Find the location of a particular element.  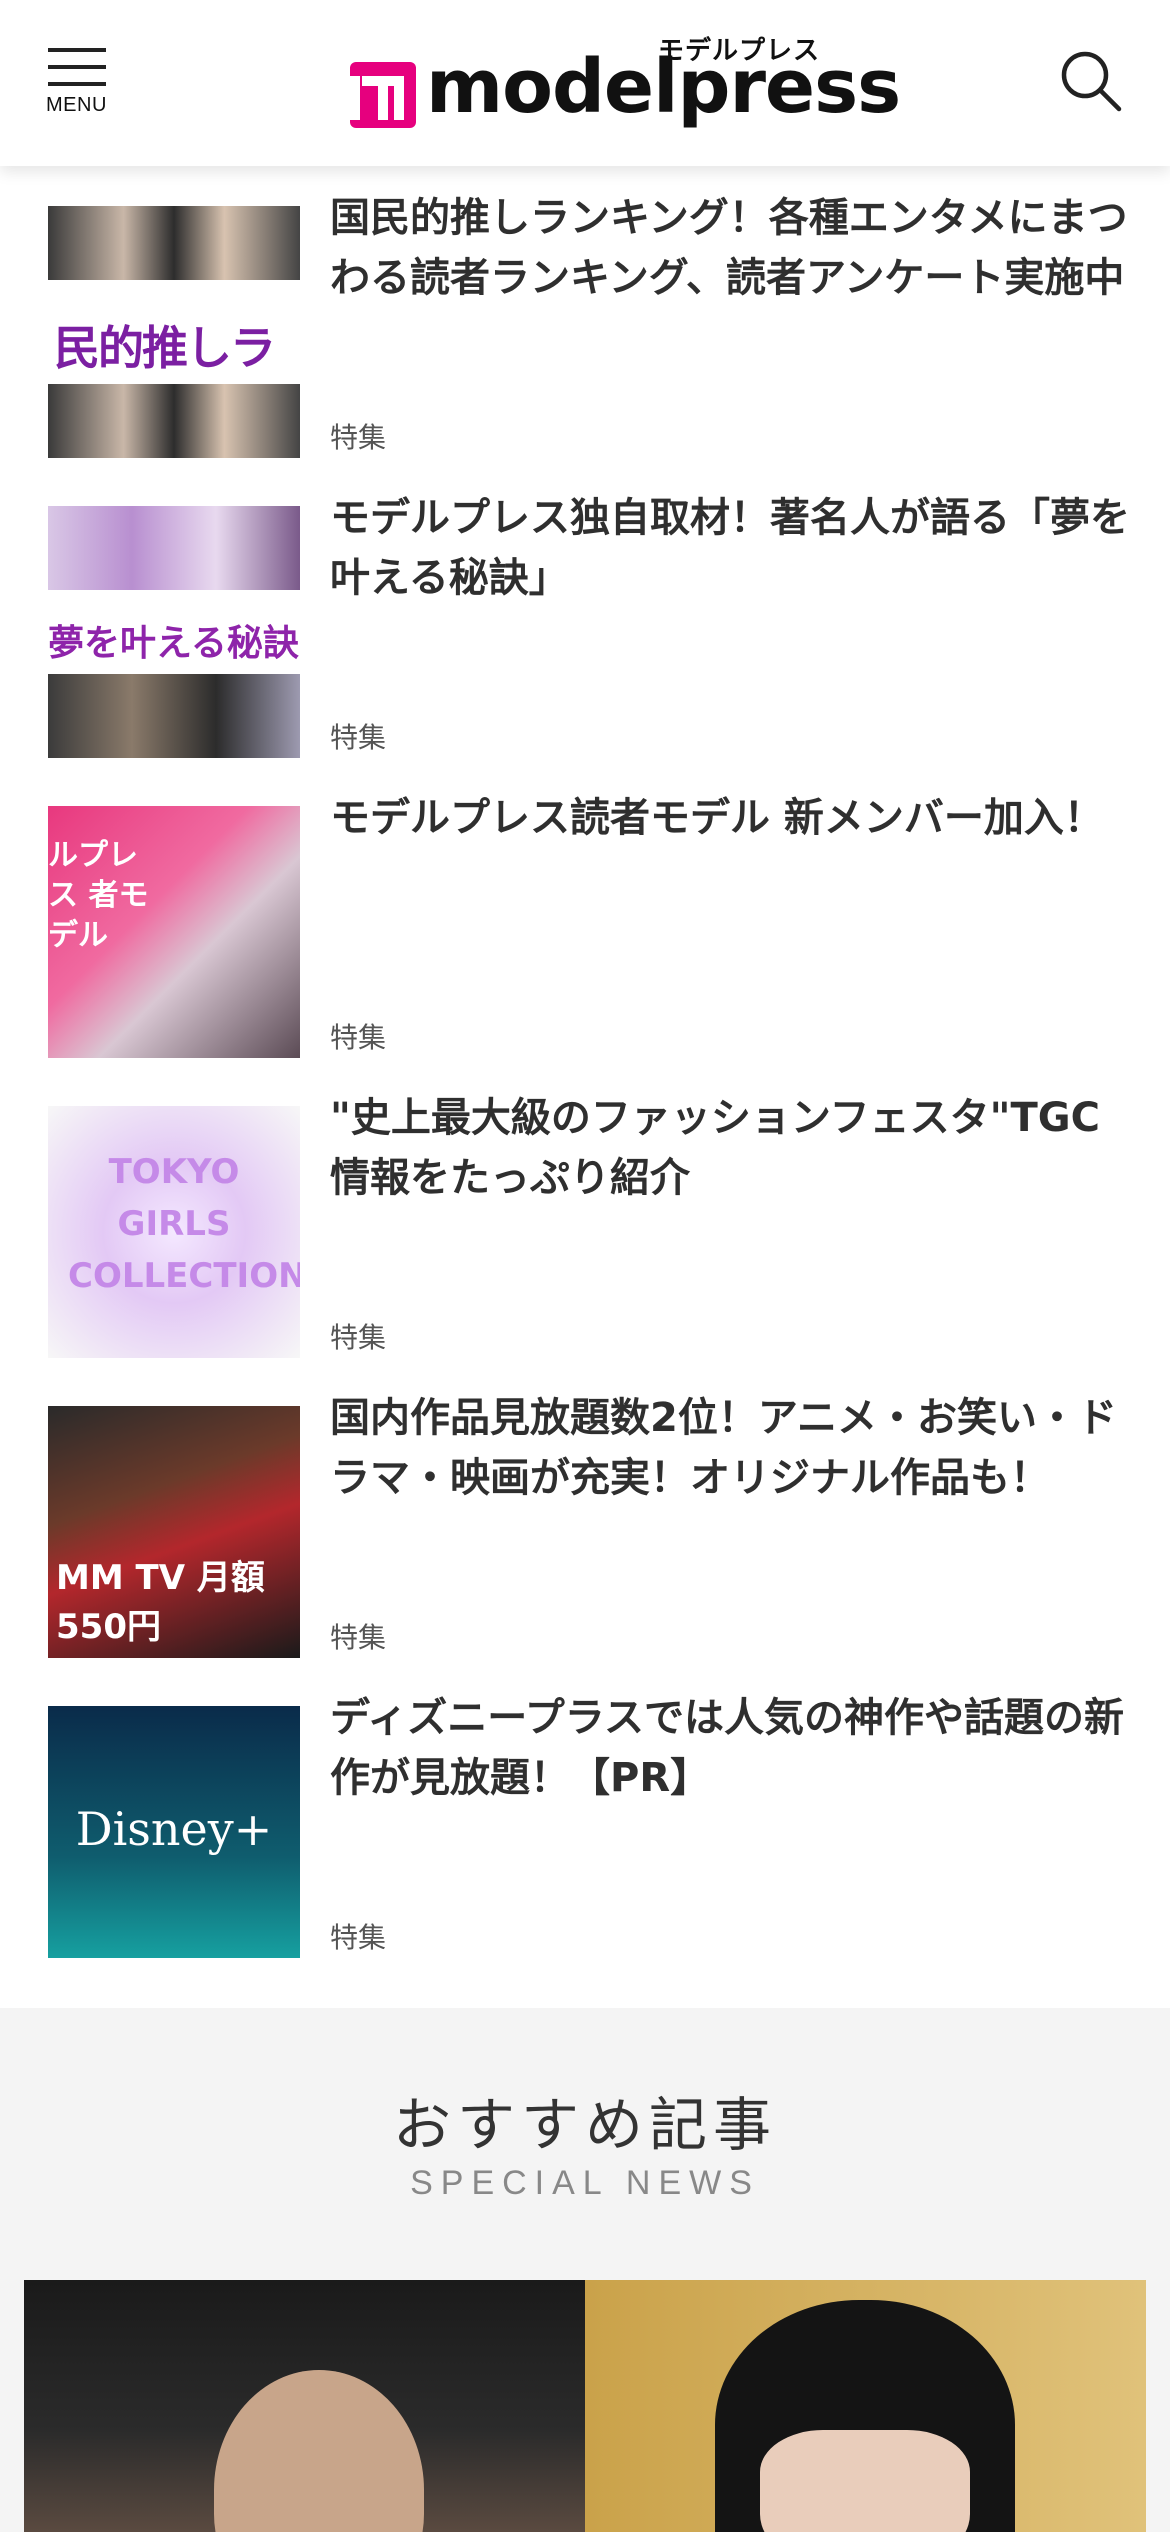

feature-title: モデルプレス独自取材！著名人が語る「夢を叶える秘訣」 is located at coordinates (730, 548).